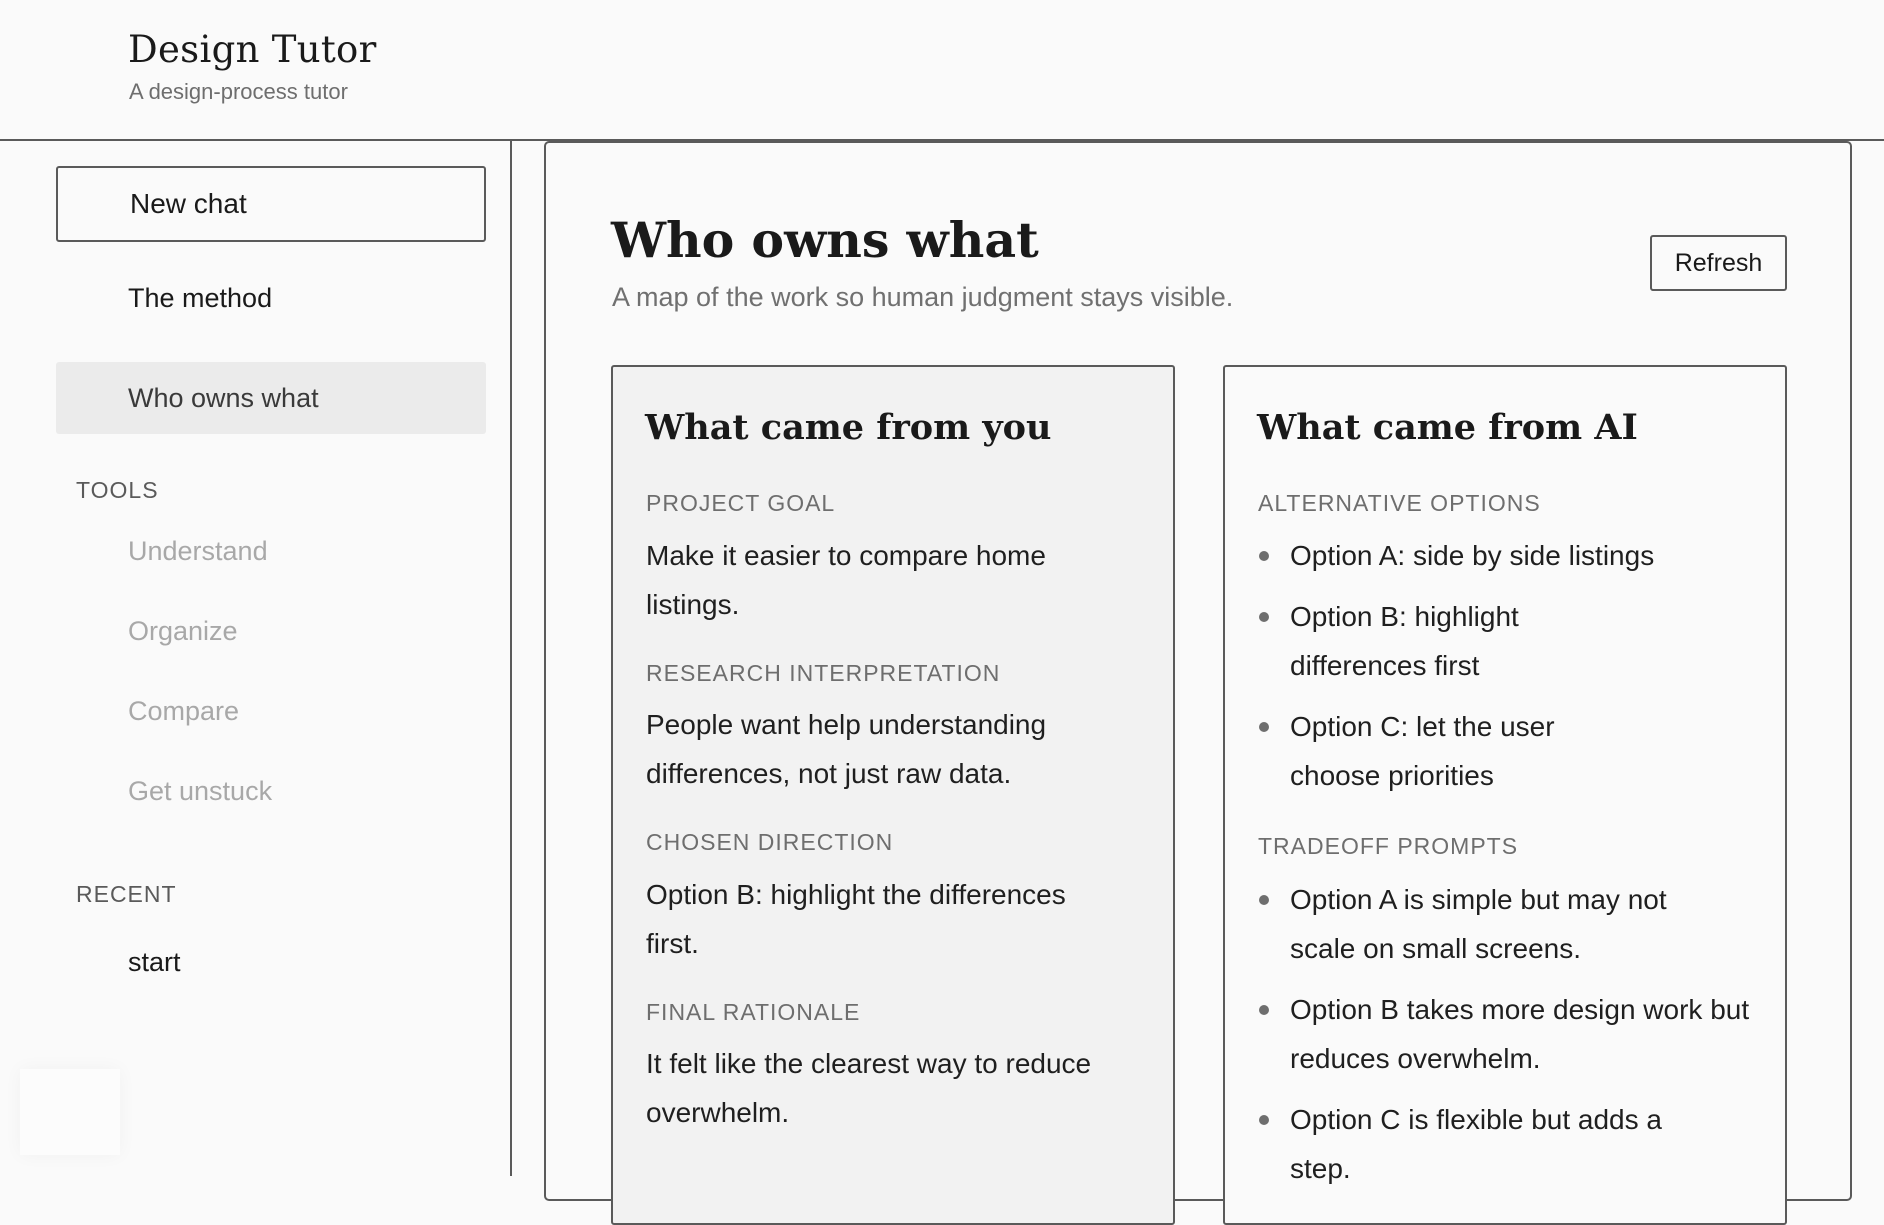 This screenshot has height=1225, width=1884. I want to click on field-label-chosen-direction: CHOSEN DIRECTION, so click(770, 842).